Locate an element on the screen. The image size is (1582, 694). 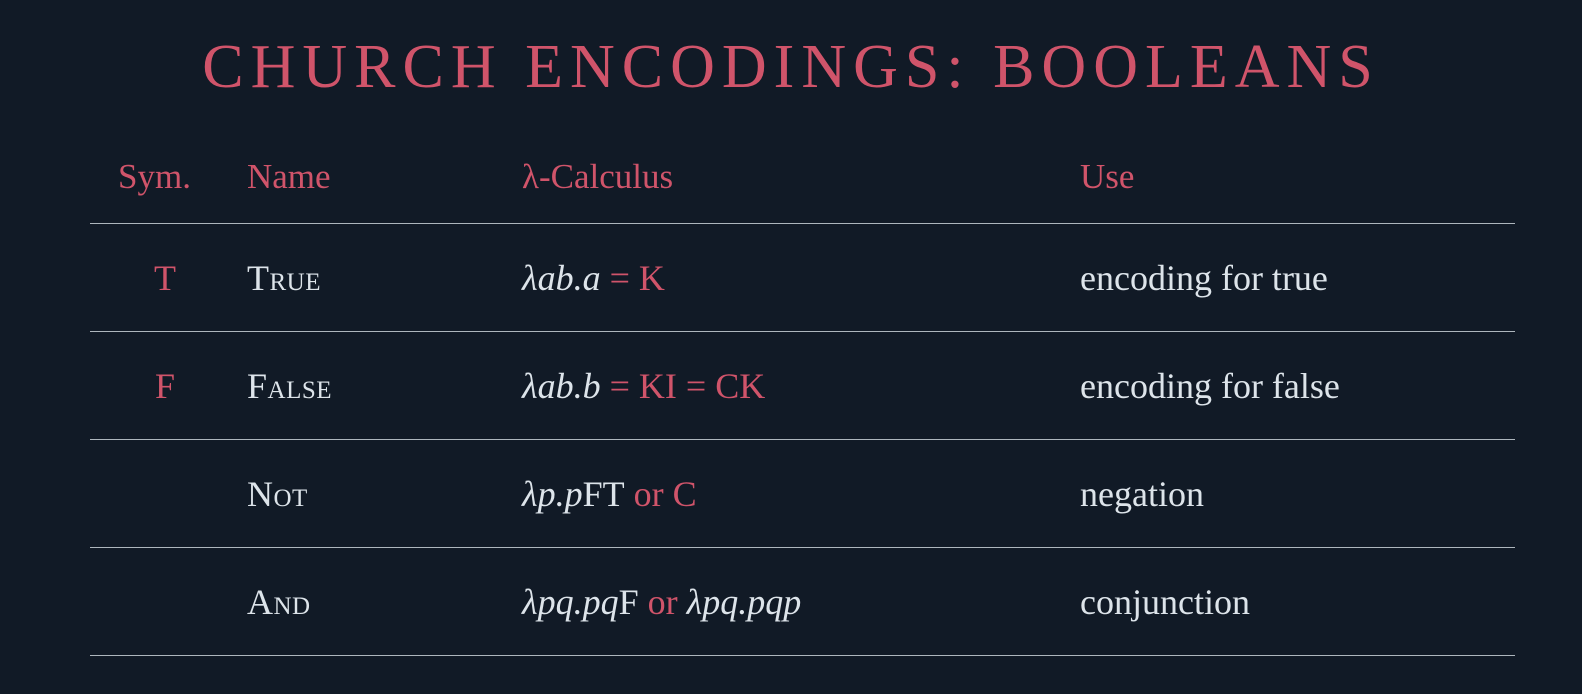
row-symbol: T is located at coordinates (165, 277).